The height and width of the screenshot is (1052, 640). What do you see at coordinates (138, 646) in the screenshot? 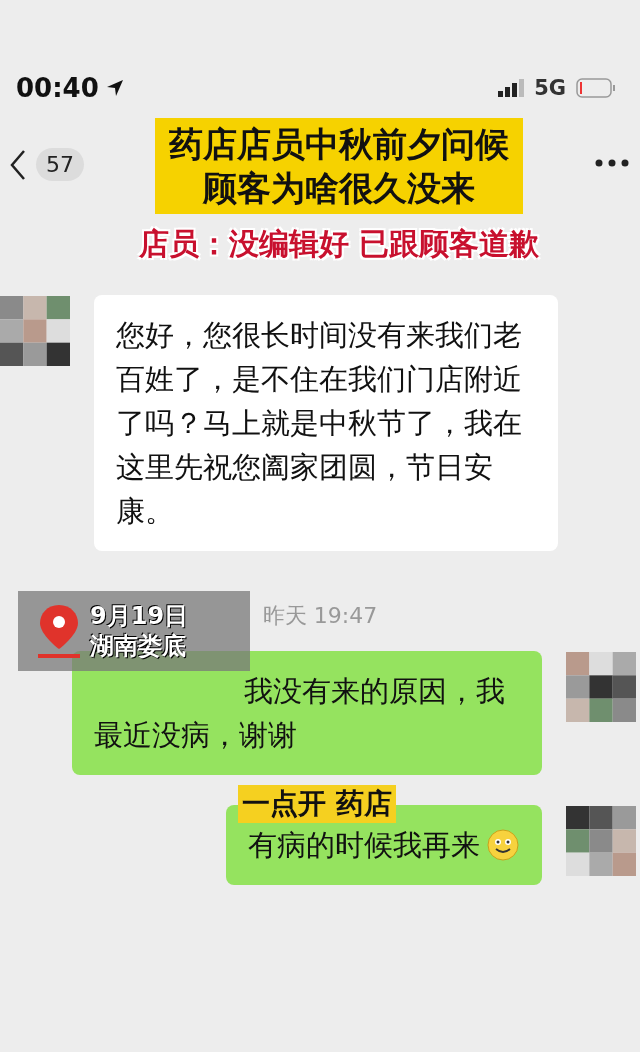
I see `tag-place: 湖南娄底` at bounding box center [138, 646].